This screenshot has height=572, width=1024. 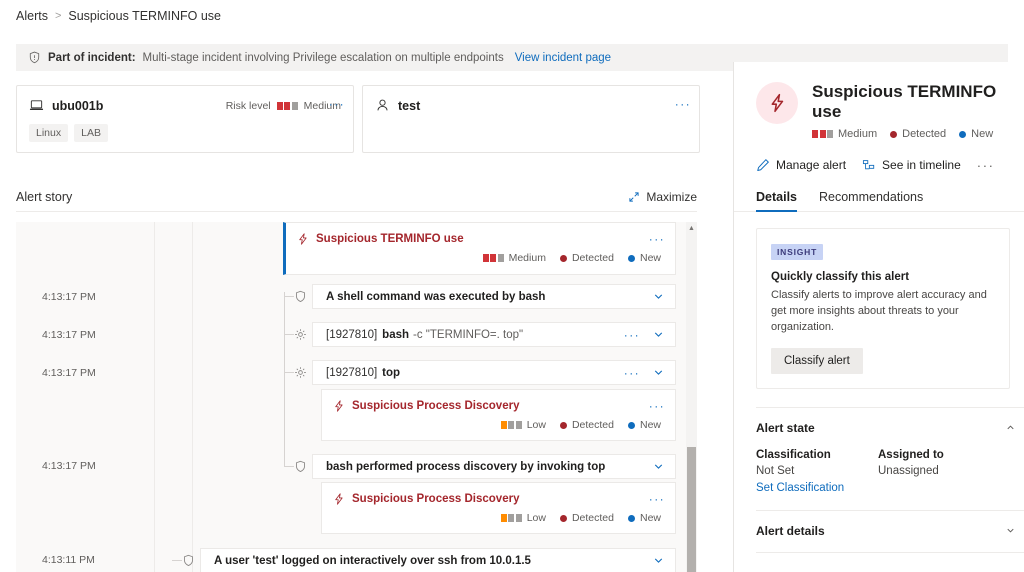 What do you see at coordinates (356, 211) in the screenshot?
I see `alert-story-divider` at bounding box center [356, 211].